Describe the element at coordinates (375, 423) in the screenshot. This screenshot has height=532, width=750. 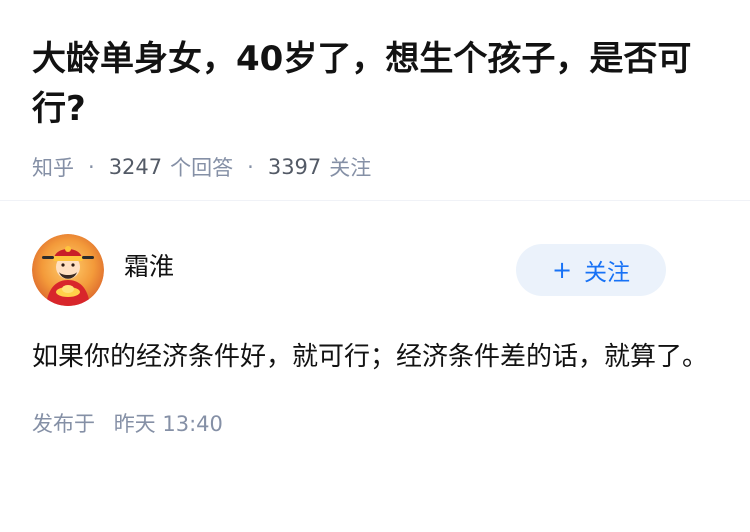
I see `answer-footer: 发布于 昨天 13:40` at that location.